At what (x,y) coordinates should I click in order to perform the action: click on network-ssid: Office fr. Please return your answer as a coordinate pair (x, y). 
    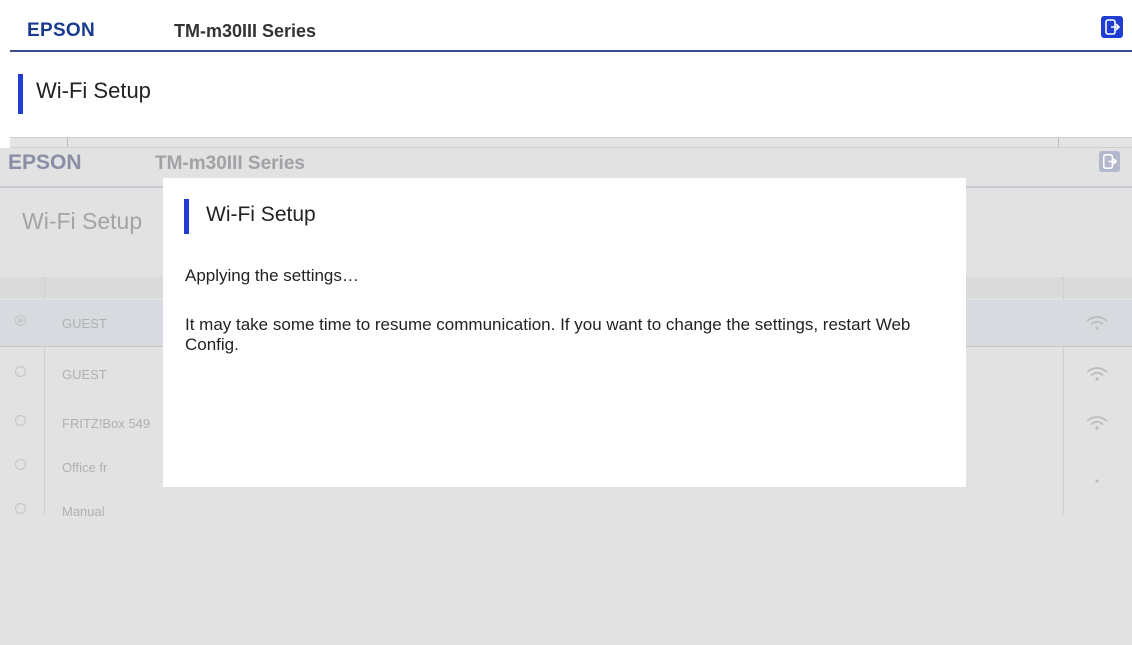
    Looking at the image, I should click on (85, 467).